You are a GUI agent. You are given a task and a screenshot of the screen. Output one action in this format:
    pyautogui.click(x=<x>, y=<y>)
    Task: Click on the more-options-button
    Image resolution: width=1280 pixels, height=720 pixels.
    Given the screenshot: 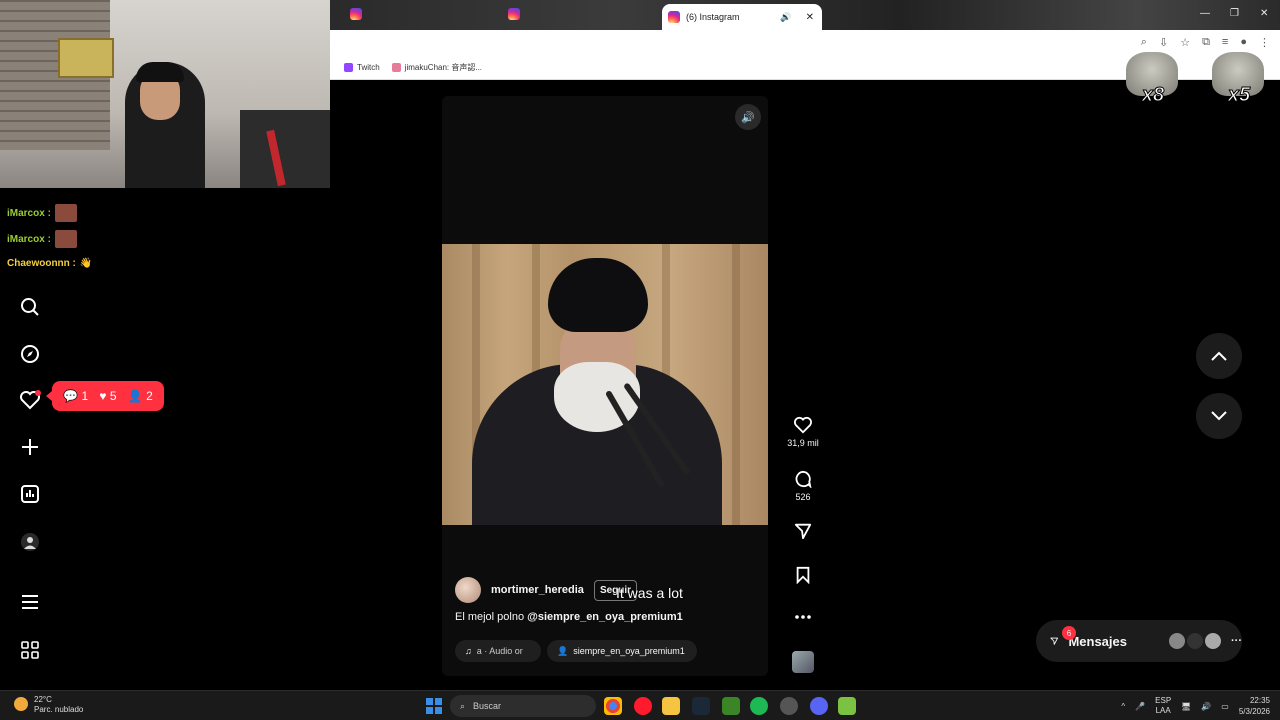 What is the action you would take?
    pyautogui.click(x=803, y=619)
    